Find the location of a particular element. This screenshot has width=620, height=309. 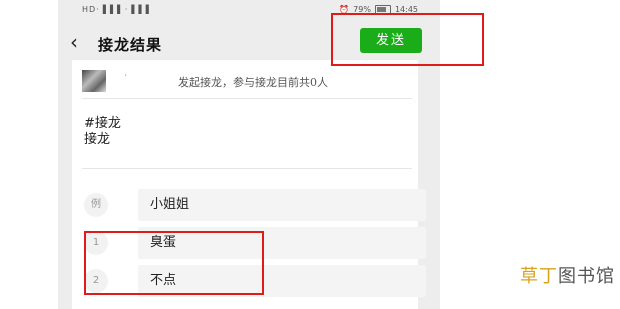

page-title: 接龙结果 is located at coordinates (130, 45).